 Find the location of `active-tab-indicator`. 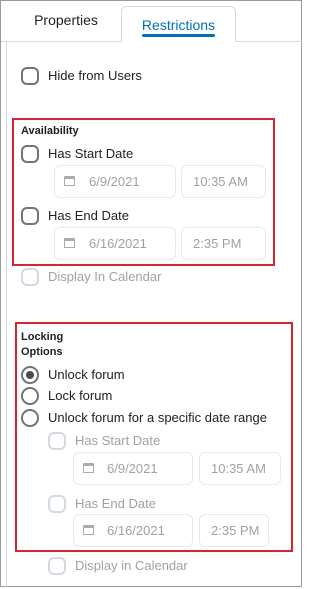

active-tab-indicator is located at coordinates (178, 35).